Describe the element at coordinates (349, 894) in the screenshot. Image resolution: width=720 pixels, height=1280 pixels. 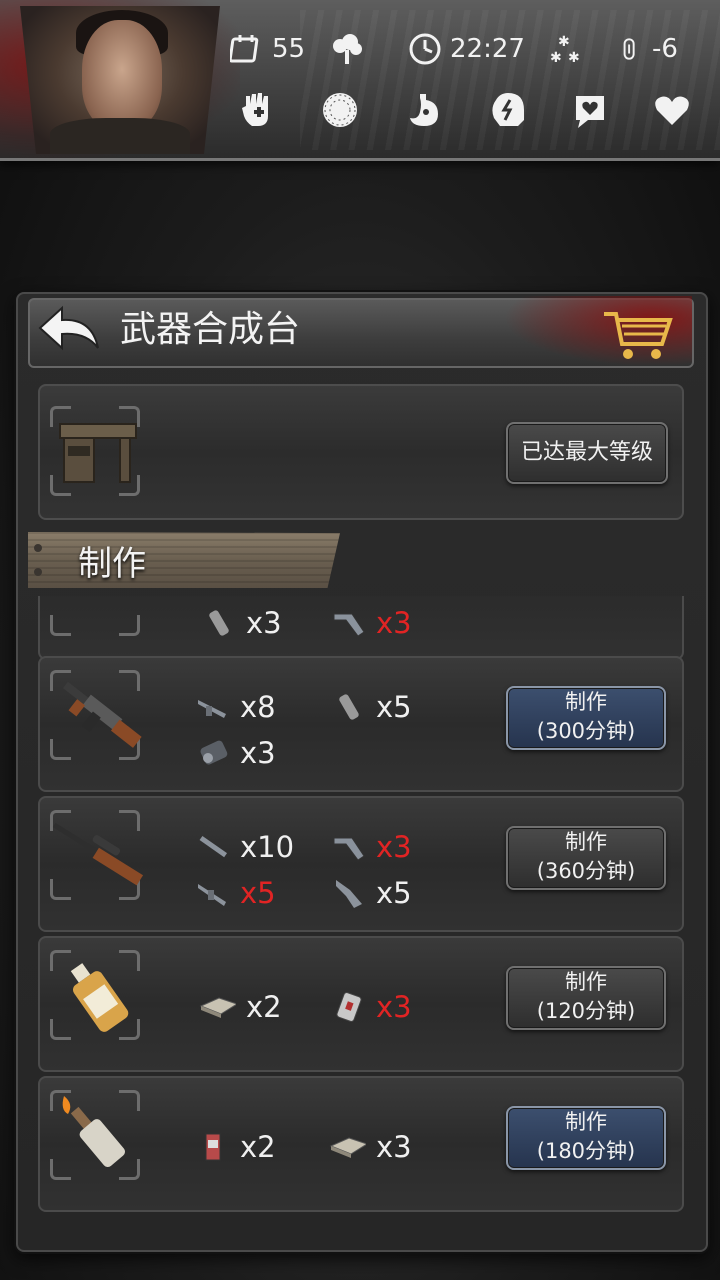
I see `stock-icon` at that location.